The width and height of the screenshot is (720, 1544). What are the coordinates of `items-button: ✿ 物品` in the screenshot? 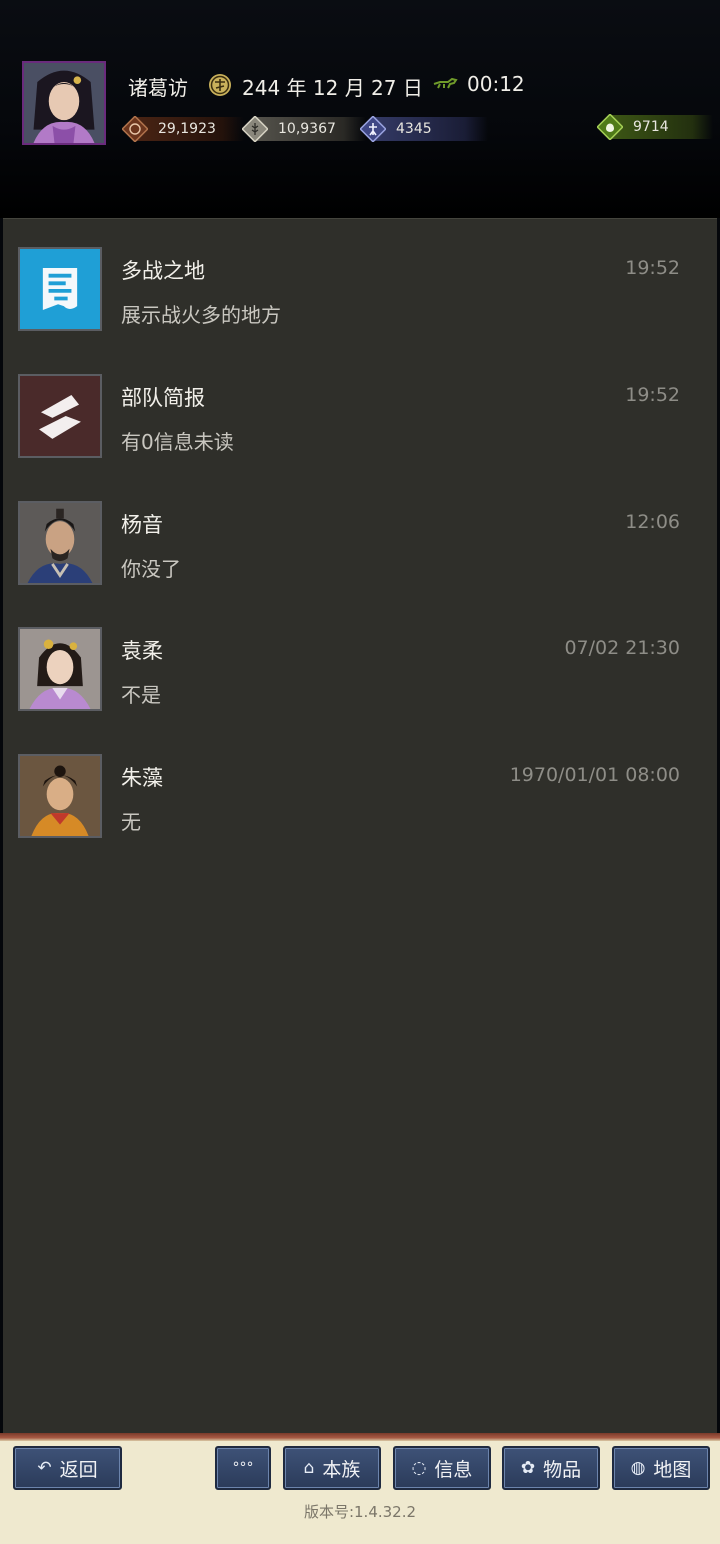 It's located at (551, 1468).